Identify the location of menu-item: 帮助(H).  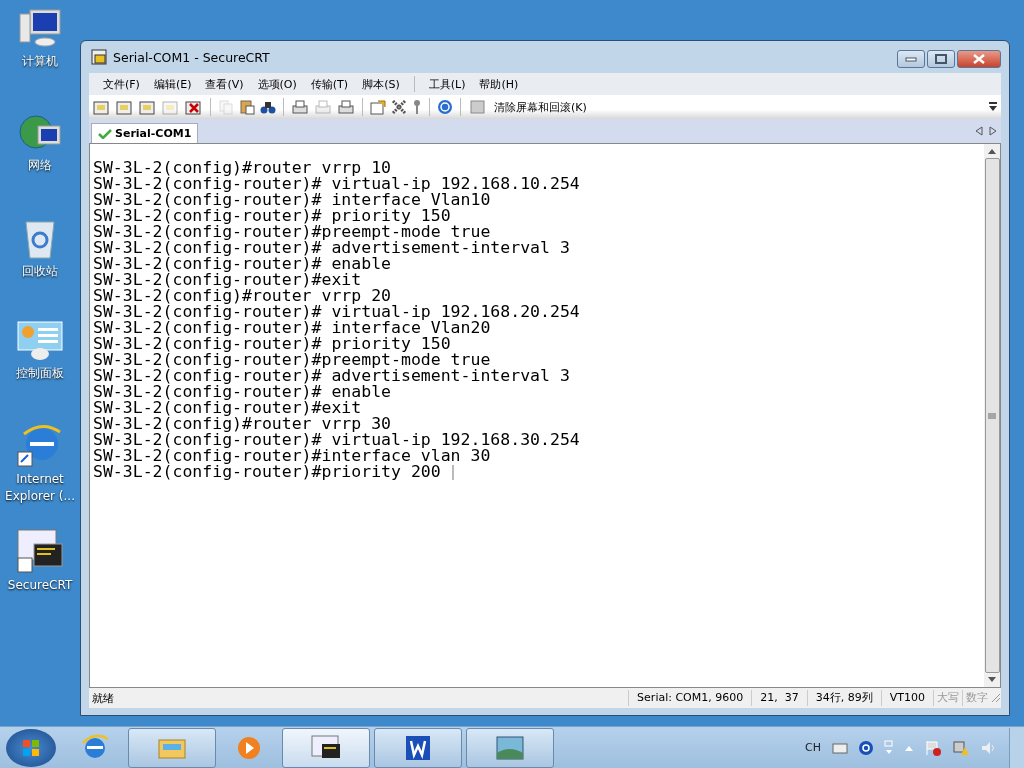
(499, 84).